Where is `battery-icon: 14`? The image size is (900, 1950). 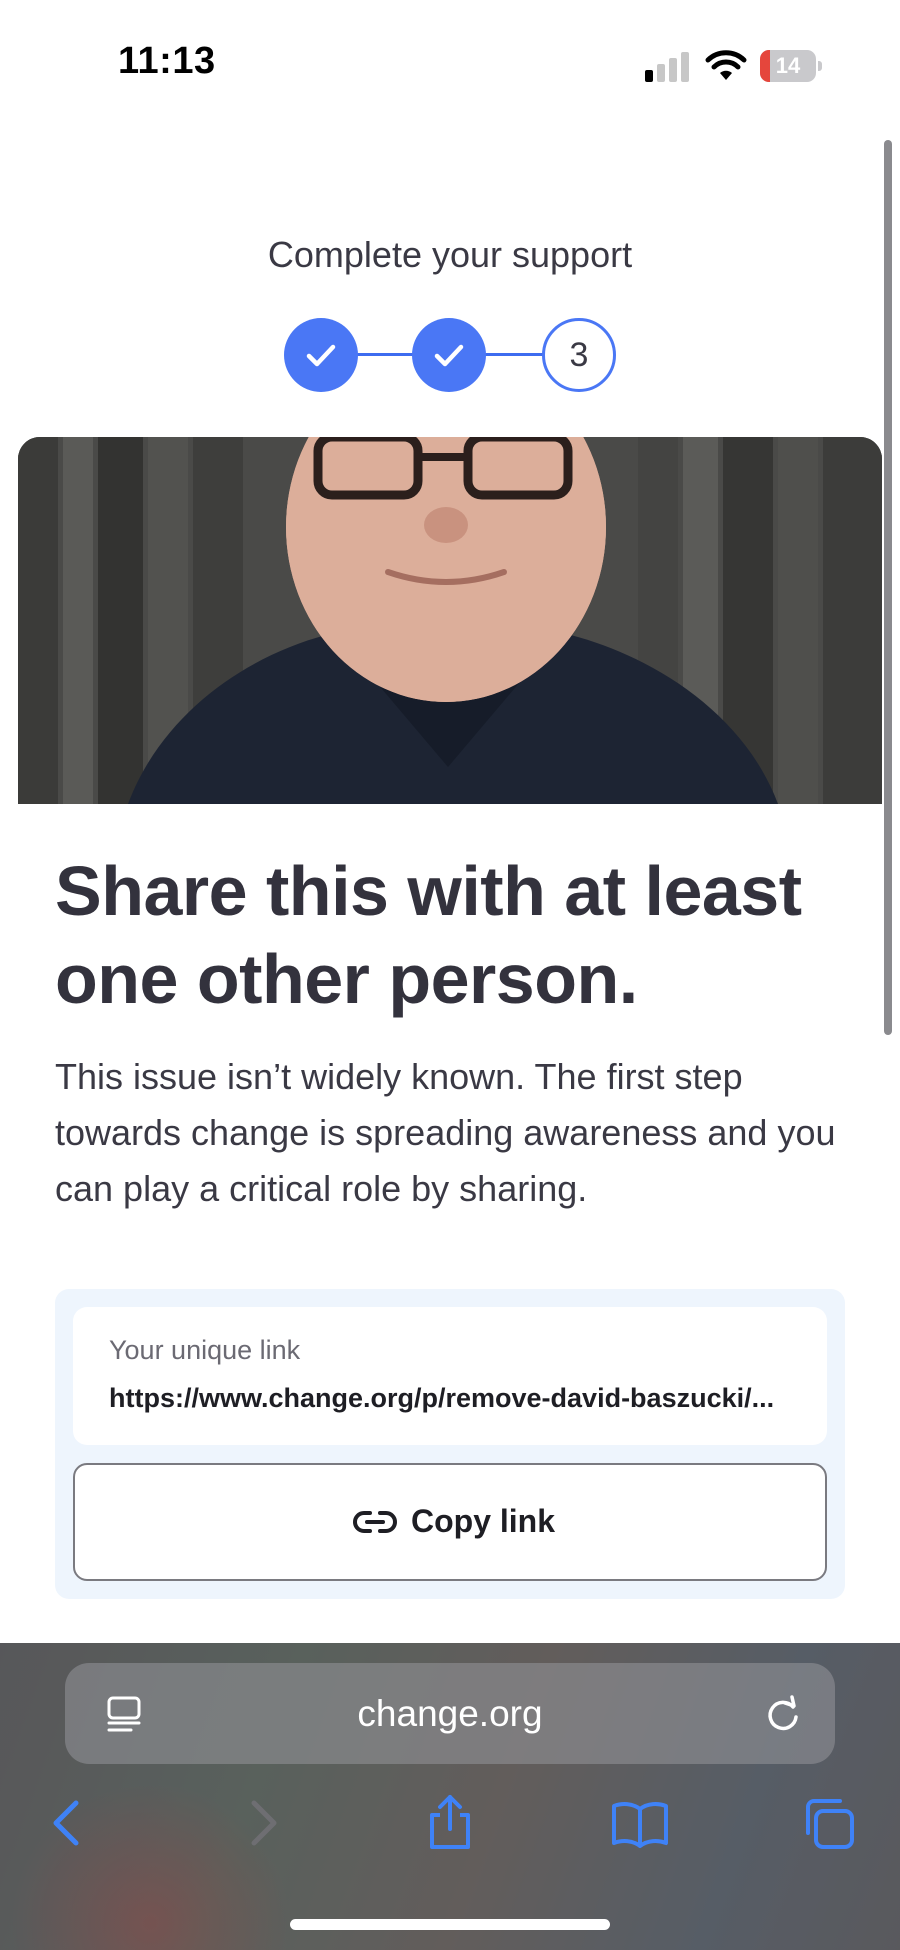 battery-icon: 14 is located at coordinates (791, 66).